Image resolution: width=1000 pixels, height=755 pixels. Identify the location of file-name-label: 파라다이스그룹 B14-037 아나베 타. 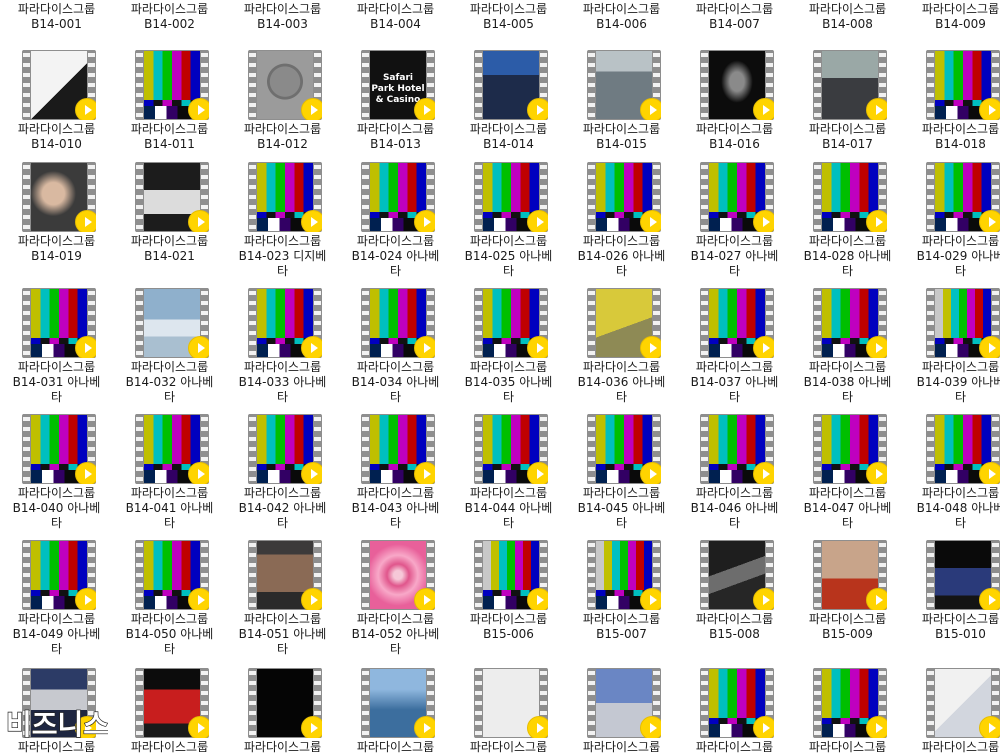
(734, 382).